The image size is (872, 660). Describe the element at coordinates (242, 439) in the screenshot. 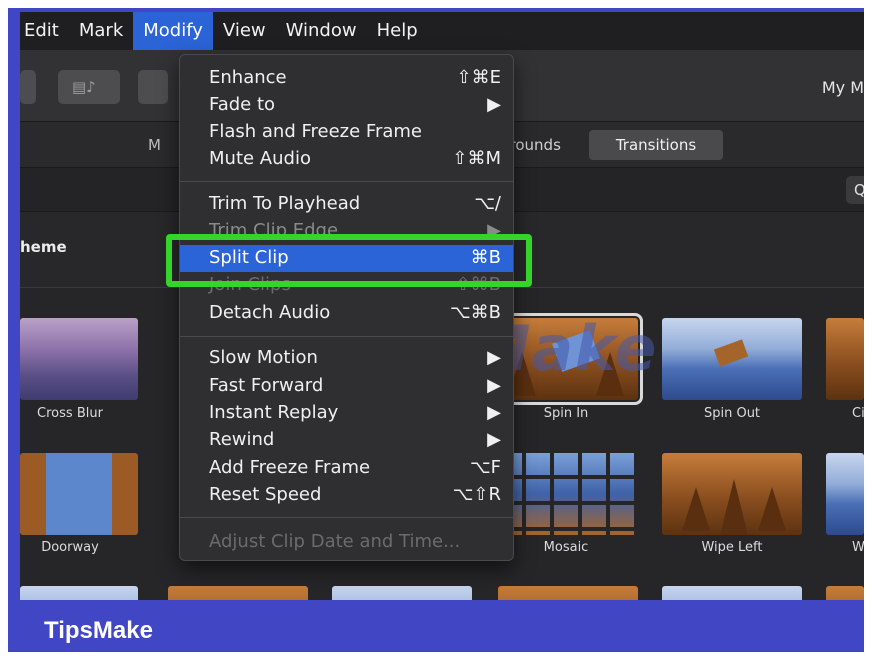

I see `menu-item-label: Rewind` at that location.